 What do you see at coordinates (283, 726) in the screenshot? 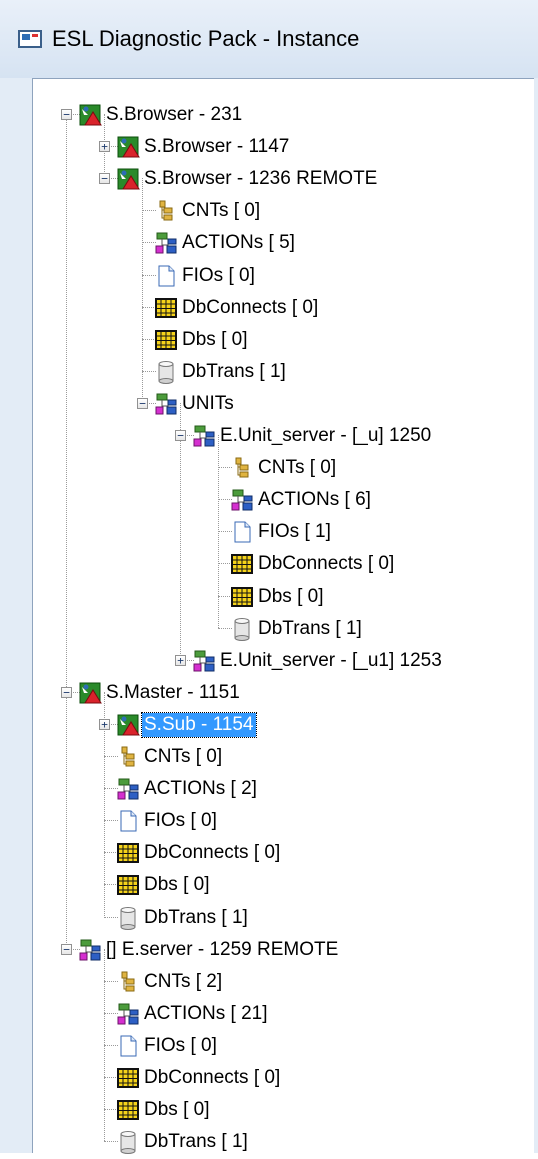
I see `tree-node: + S.Sub - 1154` at bounding box center [283, 726].